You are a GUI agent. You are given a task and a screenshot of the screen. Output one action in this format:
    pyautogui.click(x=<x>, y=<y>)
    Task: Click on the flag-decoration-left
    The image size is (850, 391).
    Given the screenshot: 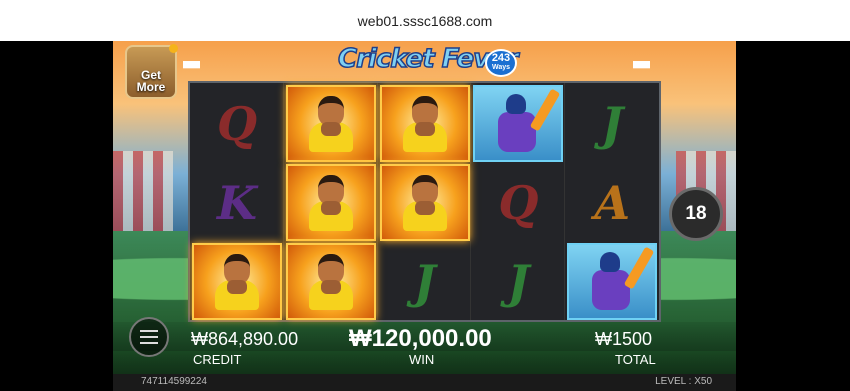 What is the action you would take?
    pyautogui.click(x=143, y=191)
    